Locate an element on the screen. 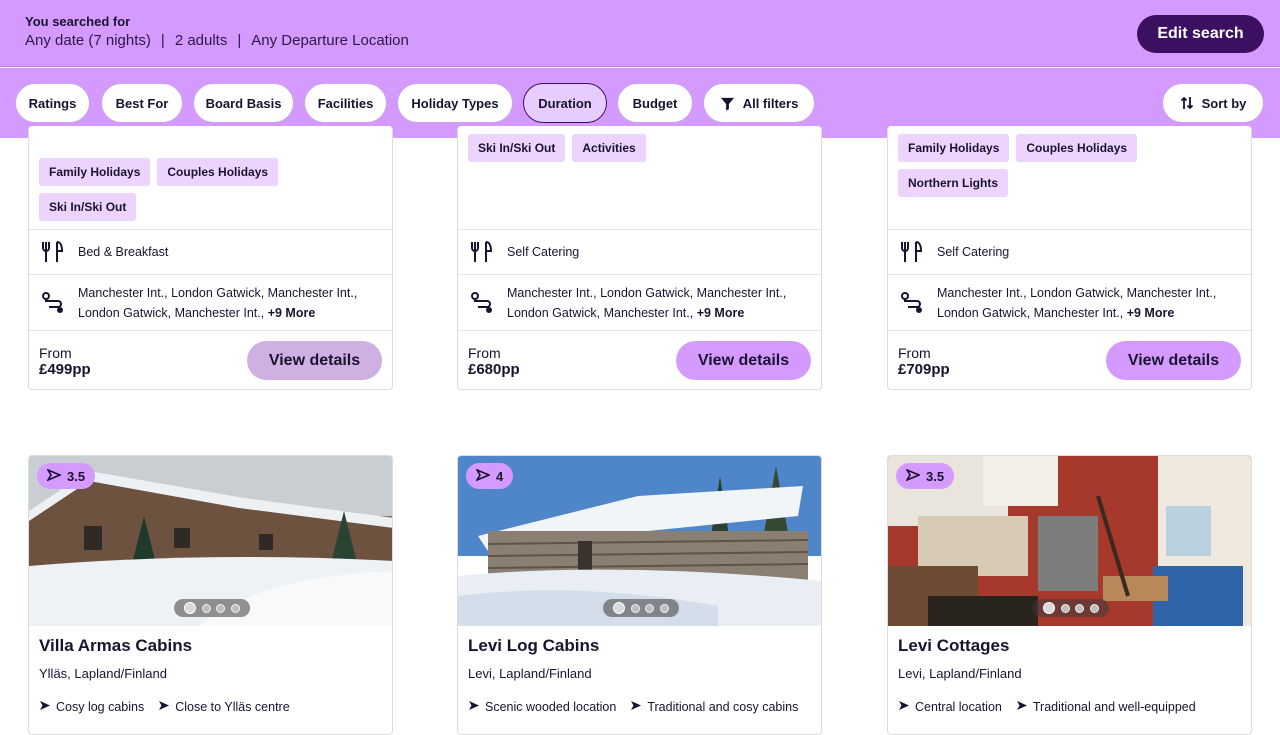  tag-list: Ski In/Ski Out Activities is located at coordinates (638, 148).